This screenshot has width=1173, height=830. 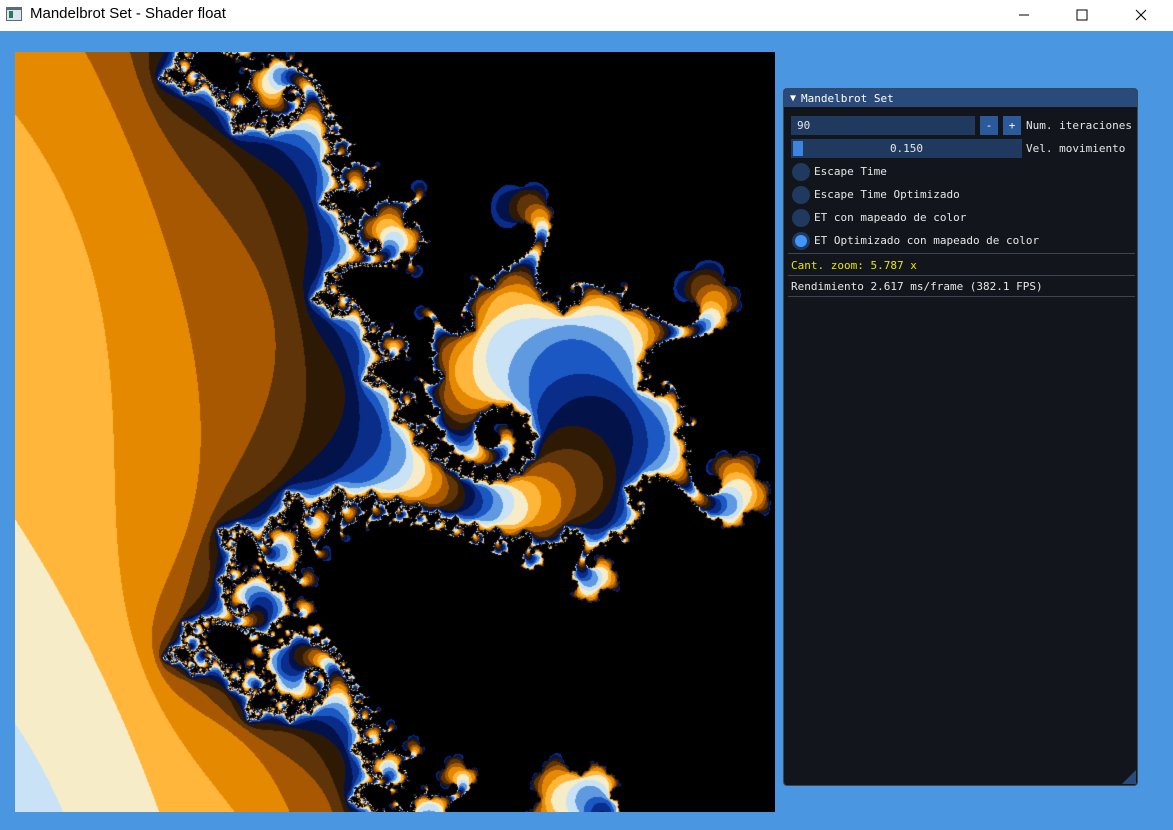 What do you see at coordinates (1076, 148) in the screenshot?
I see `speed-label: Vel. movimiento` at bounding box center [1076, 148].